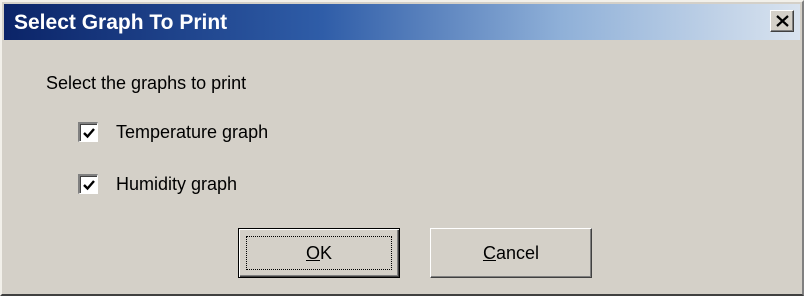  Describe the element at coordinates (146, 83) in the screenshot. I see `instruction-text: Select the graphs to print` at that location.